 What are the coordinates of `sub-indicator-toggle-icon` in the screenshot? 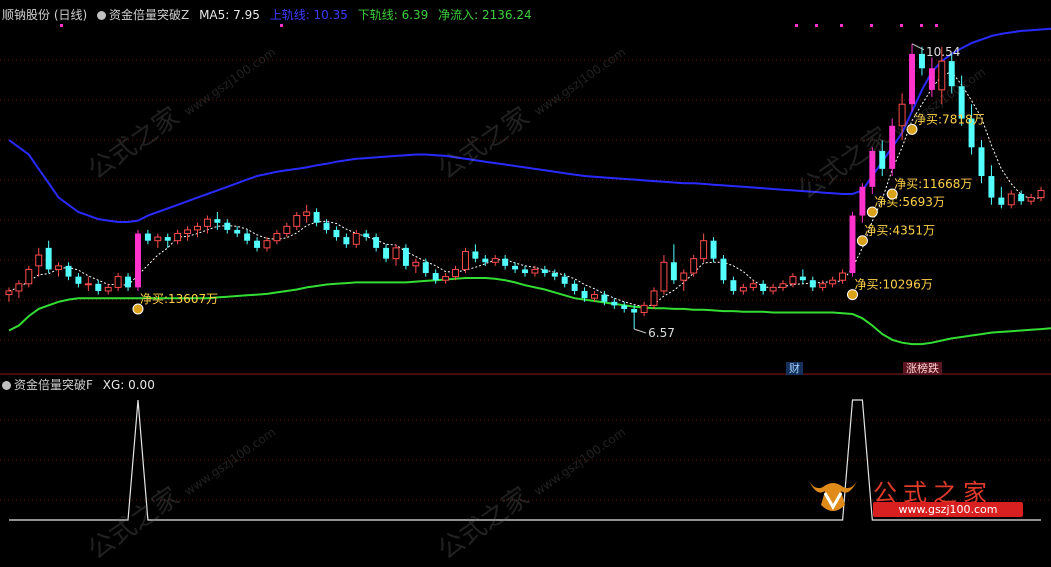 It's located at (6, 385).